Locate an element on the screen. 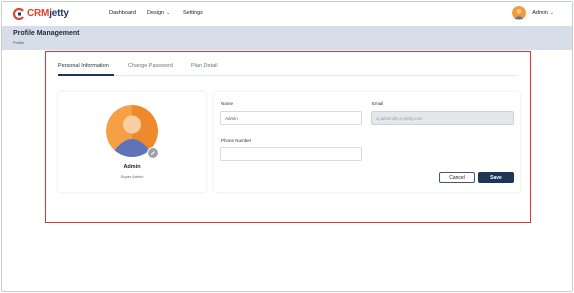 Image resolution: width=574 pixels, height=293 pixels. crmjetty-logo-icon is located at coordinates (18, 14).